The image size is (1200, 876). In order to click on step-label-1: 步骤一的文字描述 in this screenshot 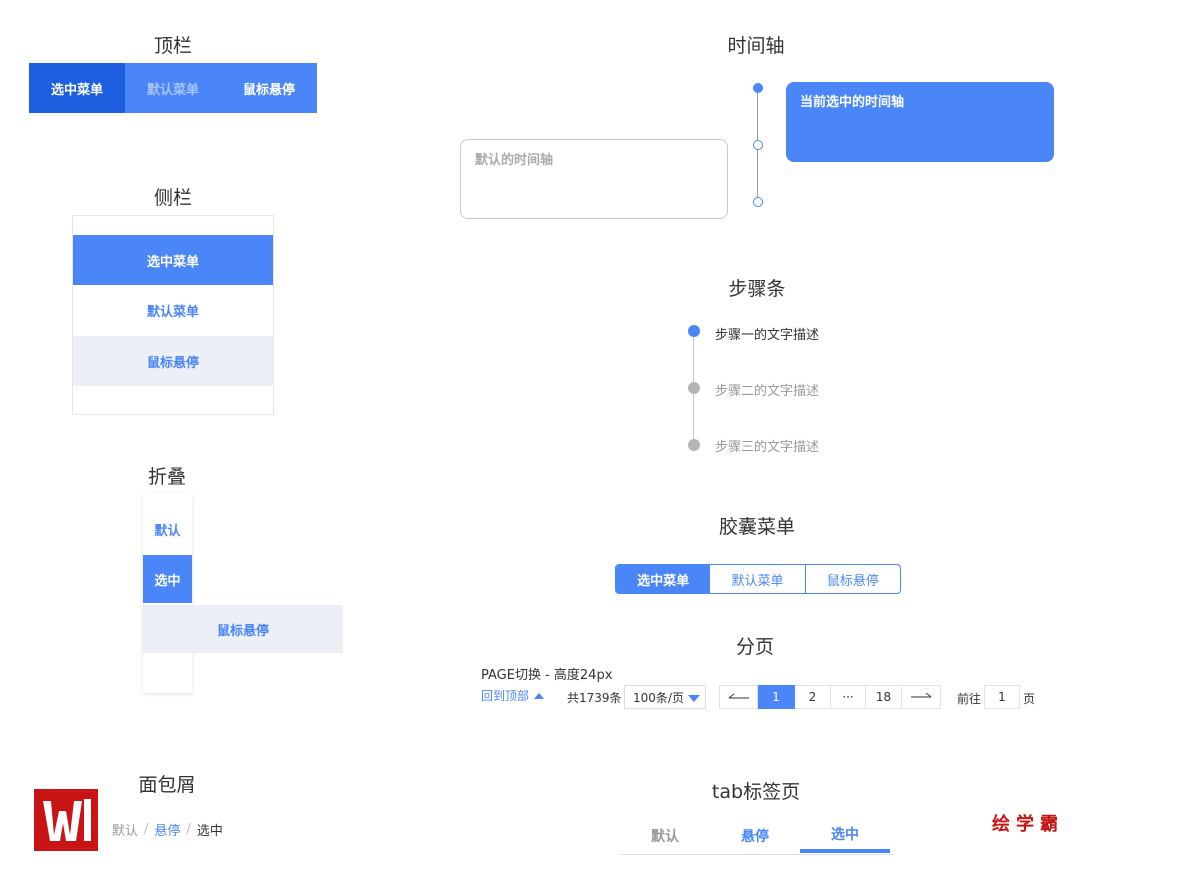, I will do `click(767, 333)`.